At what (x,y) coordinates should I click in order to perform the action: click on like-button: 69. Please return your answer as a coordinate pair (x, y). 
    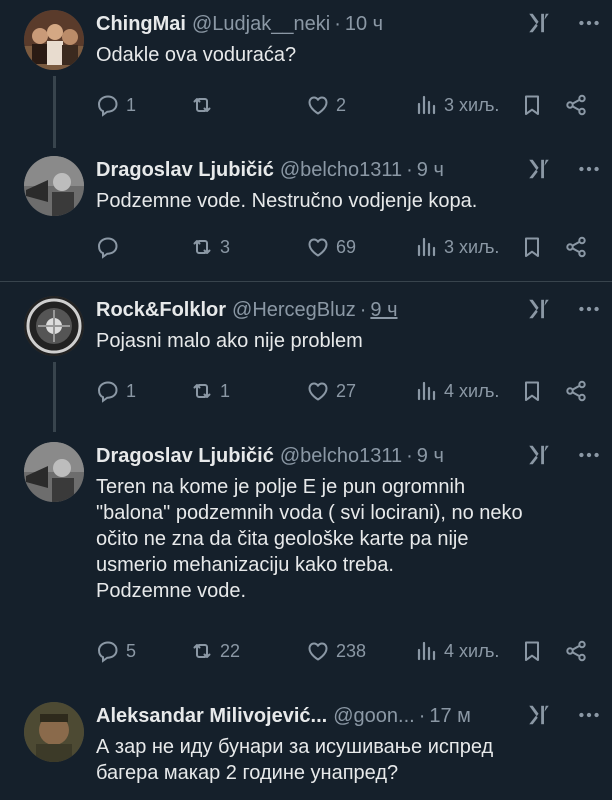
    Looking at the image, I should click on (331, 247).